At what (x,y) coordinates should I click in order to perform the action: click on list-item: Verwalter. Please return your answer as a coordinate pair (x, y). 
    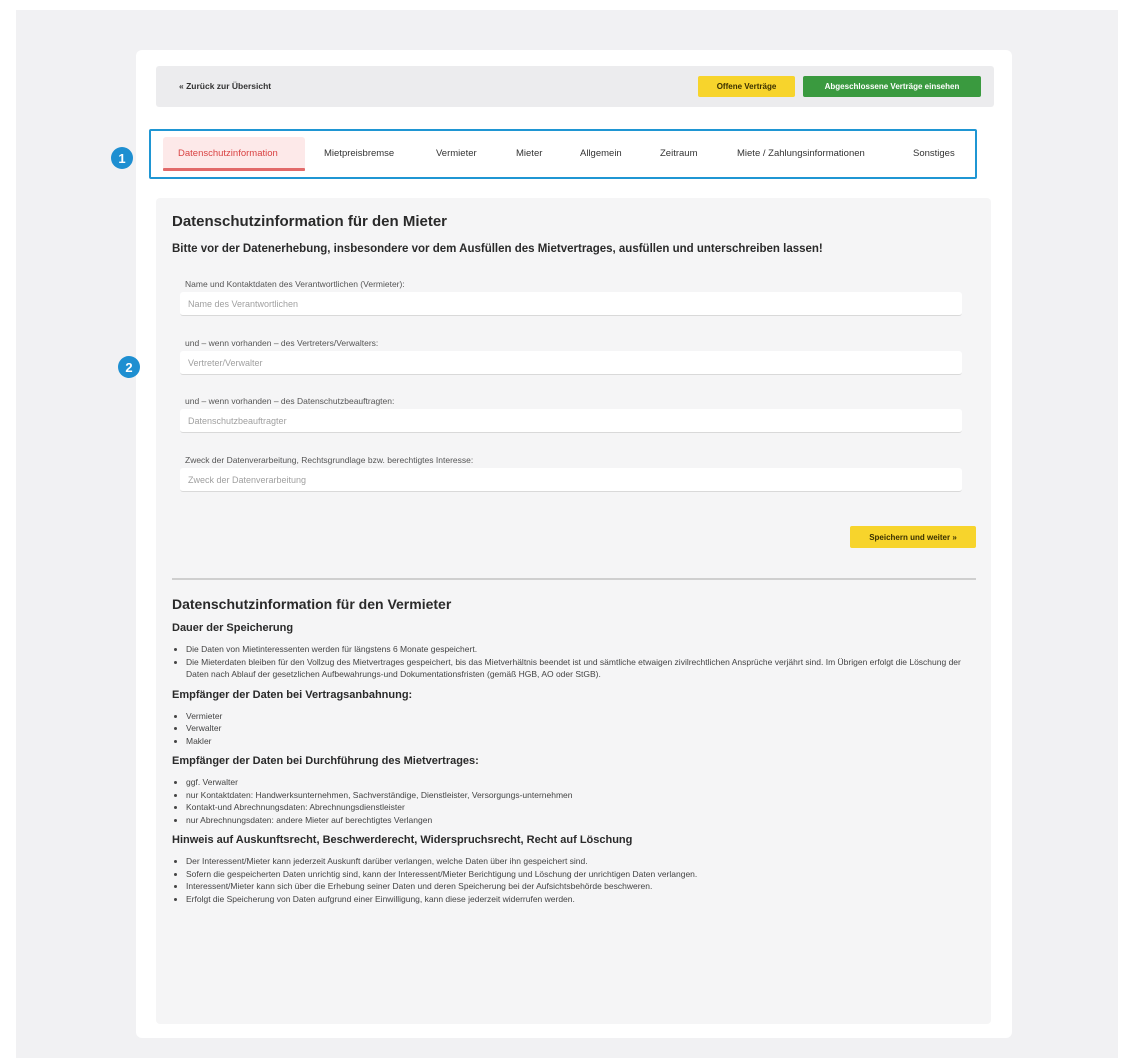
    Looking at the image, I should click on (579, 728).